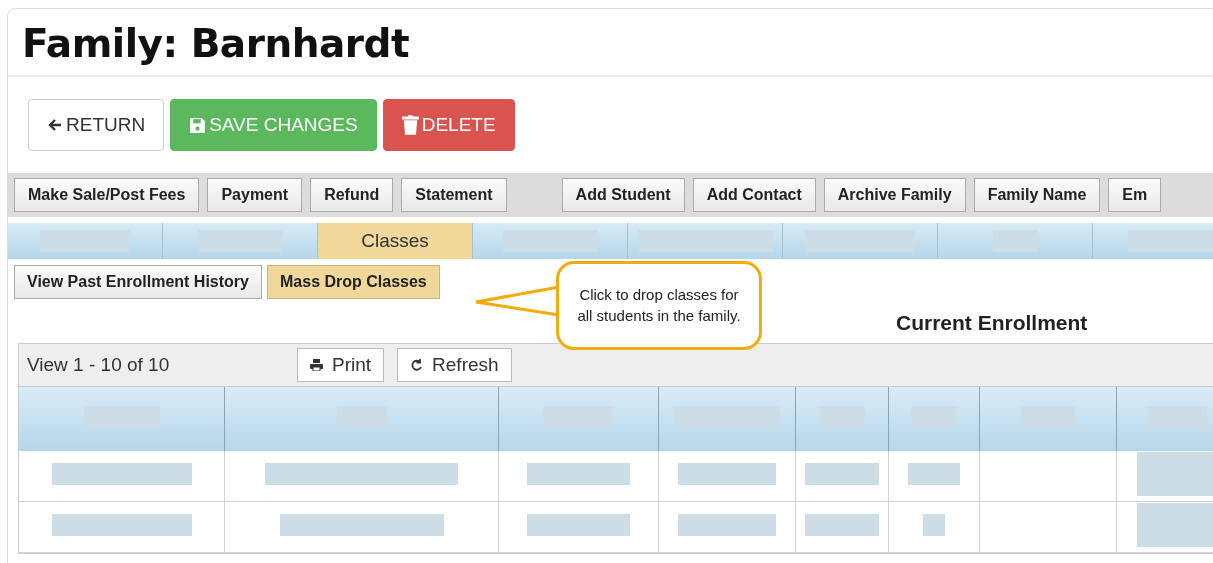 This screenshot has width=1213, height=563. What do you see at coordinates (417, 365) in the screenshot?
I see `refresh-icon` at bounding box center [417, 365].